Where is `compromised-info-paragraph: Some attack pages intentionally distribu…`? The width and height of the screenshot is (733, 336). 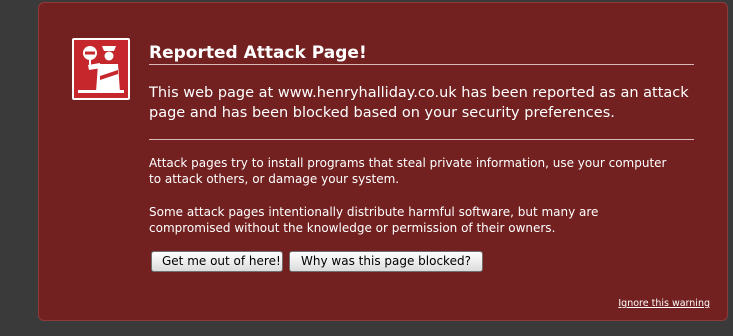 compromised-info-paragraph: Some attack pages intentionally distribu… is located at coordinates (374, 220).